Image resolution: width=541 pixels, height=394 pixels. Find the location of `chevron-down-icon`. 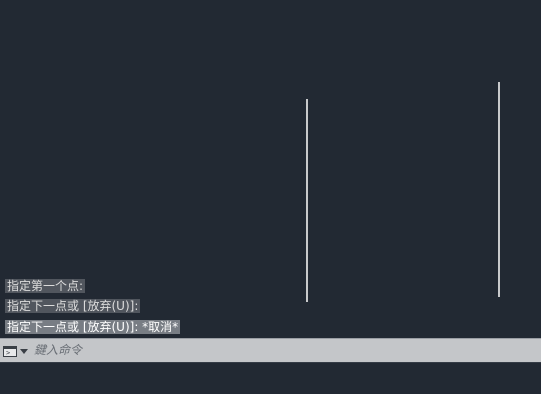

chevron-down-icon is located at coordinates (24, 351).